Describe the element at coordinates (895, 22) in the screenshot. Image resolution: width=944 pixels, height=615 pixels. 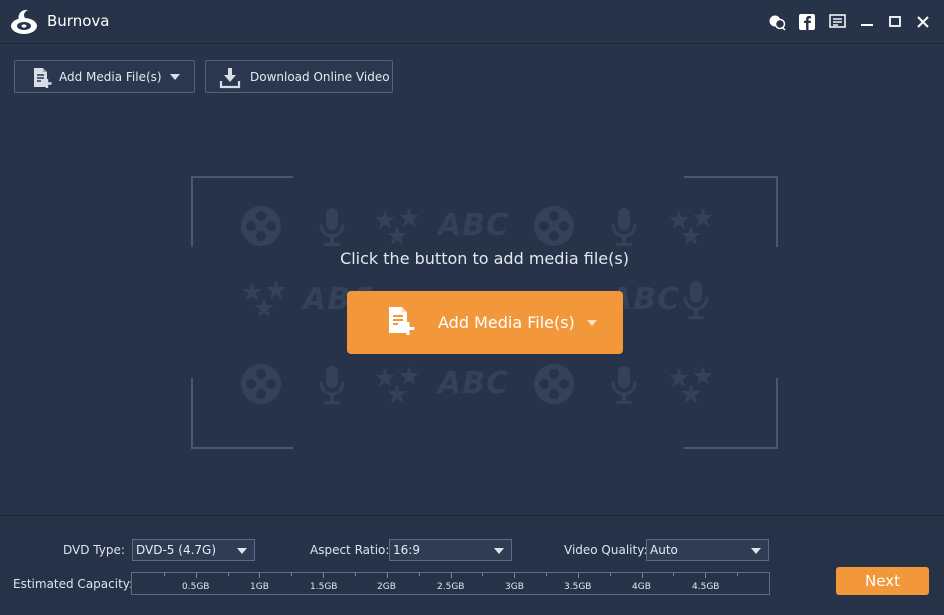
I see `maximize-icon` at that location.